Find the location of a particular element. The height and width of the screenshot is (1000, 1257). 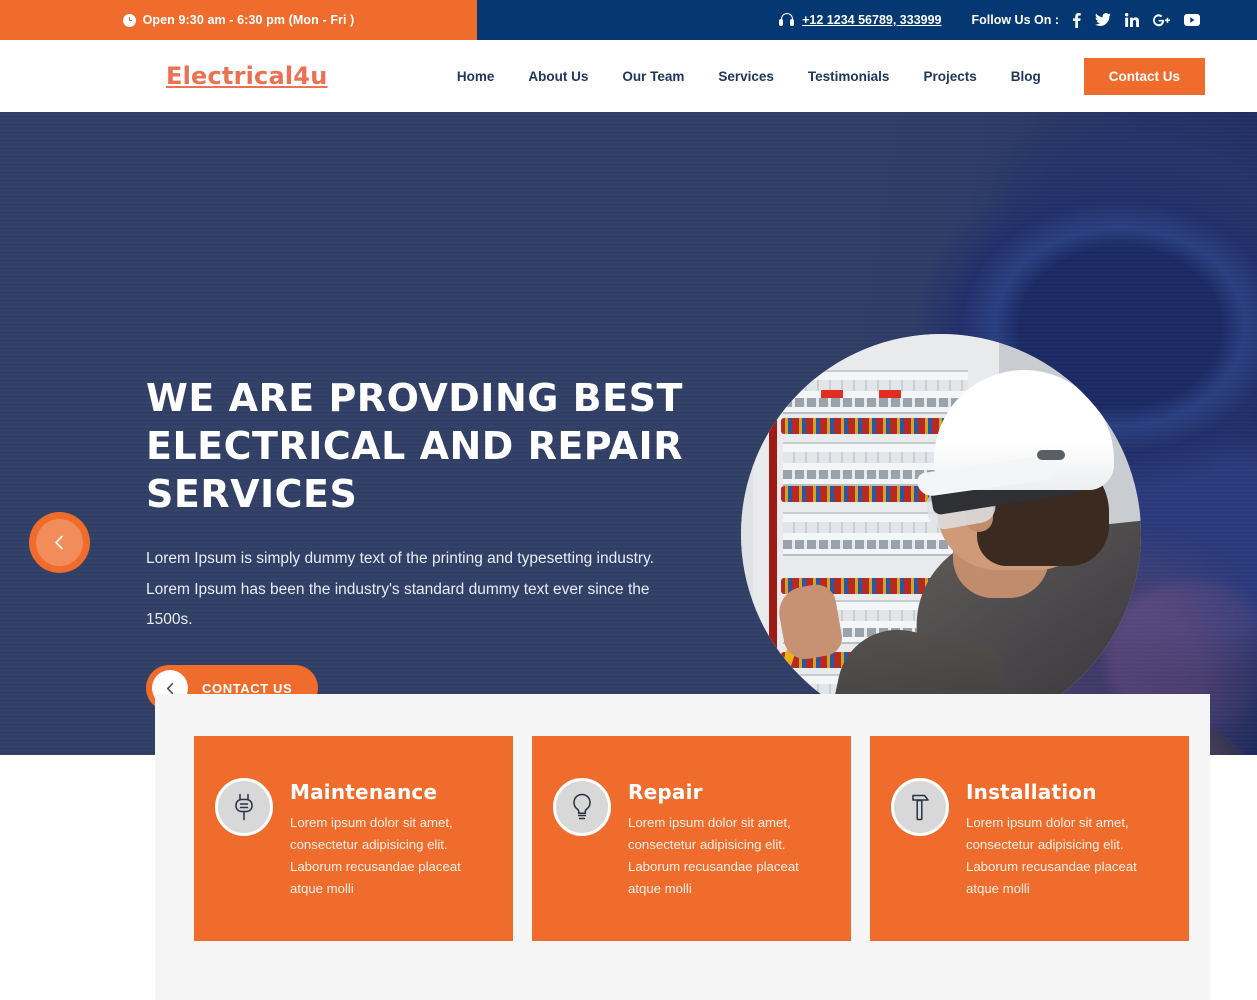

youtube-icon is located at coordinates (1192, 20).